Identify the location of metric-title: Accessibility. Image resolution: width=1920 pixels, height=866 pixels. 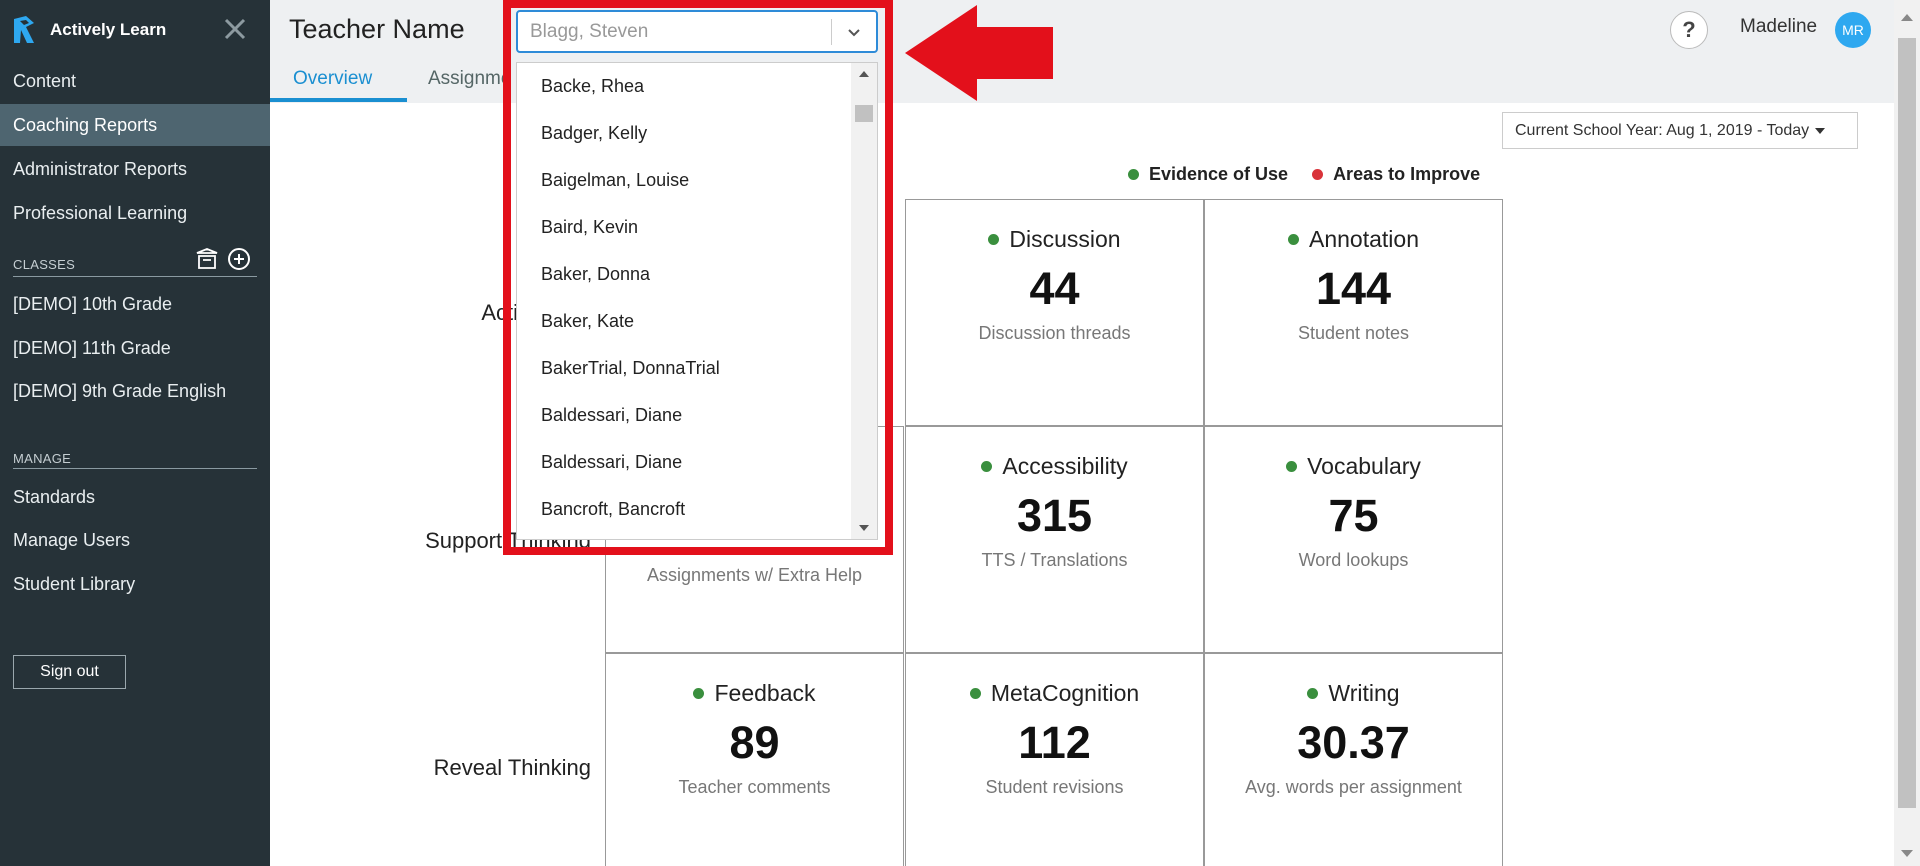
(1065, 466).